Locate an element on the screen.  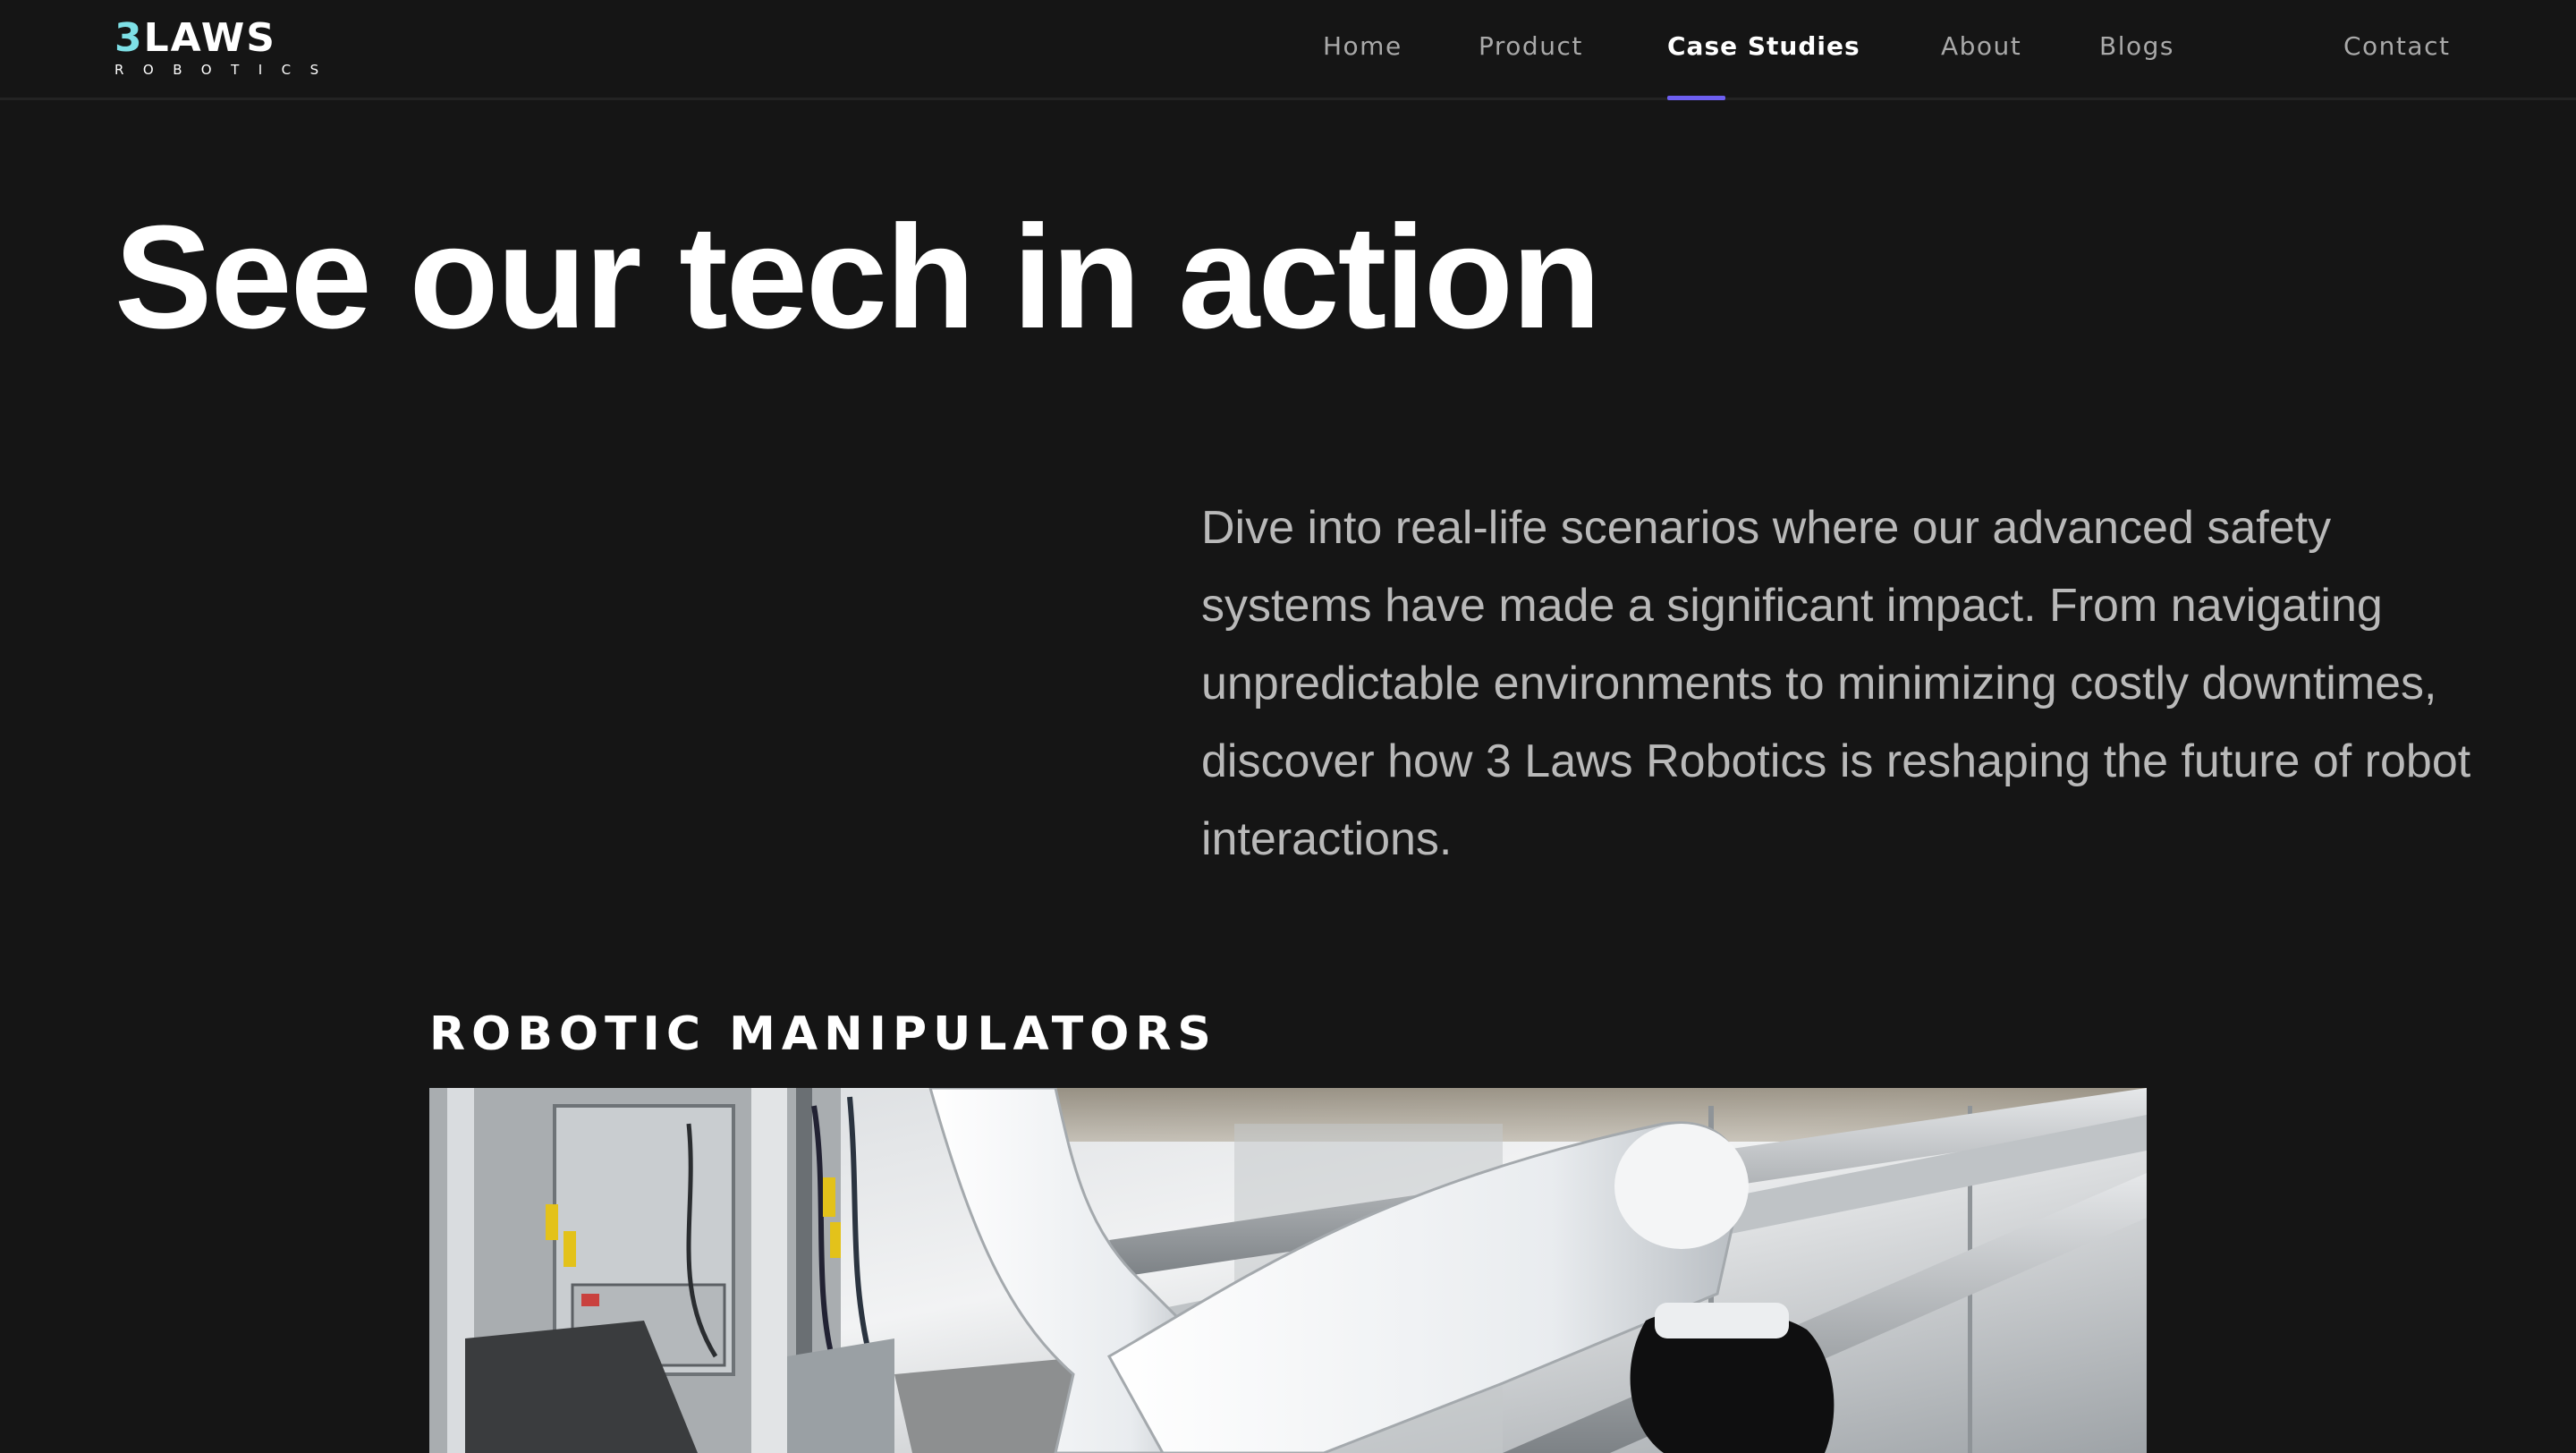
nav-case-studies: Case Studies is located at coordinates (1763, 46).